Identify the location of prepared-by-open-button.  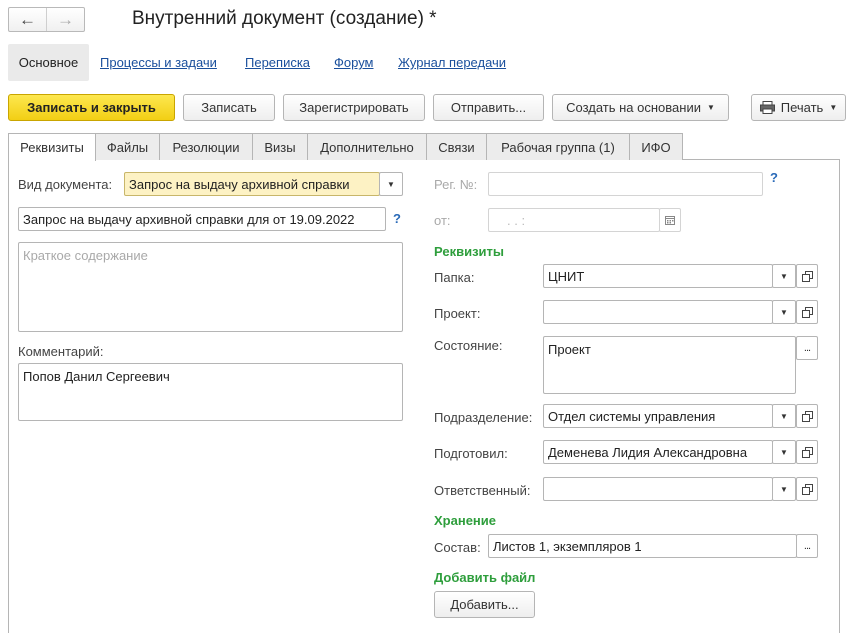
(807, 452).